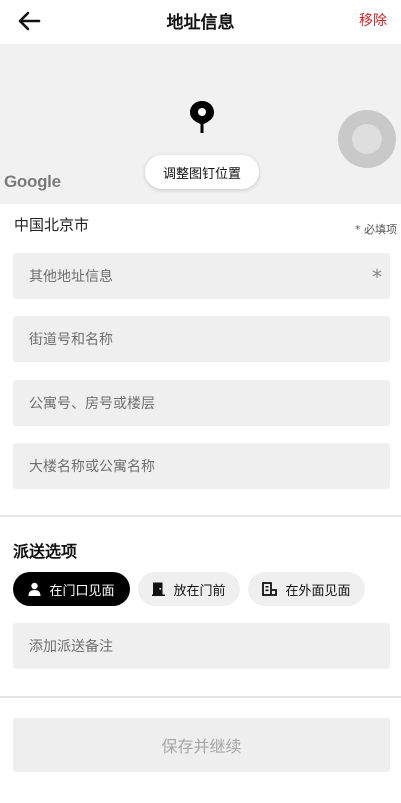 This screenshot has height=803, width=401. I want to click on google-logo: Google, so click(32, 181).